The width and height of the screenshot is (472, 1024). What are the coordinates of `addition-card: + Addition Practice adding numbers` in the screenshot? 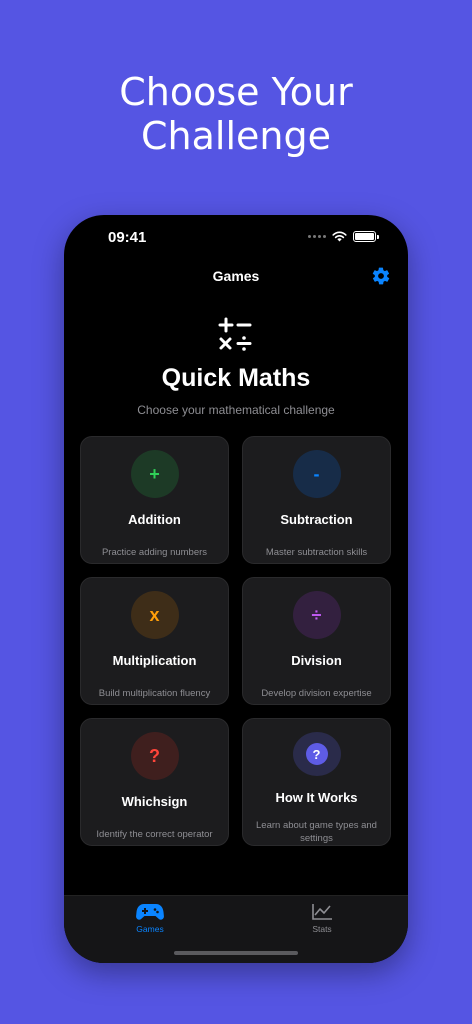 It's located at (154, 500).